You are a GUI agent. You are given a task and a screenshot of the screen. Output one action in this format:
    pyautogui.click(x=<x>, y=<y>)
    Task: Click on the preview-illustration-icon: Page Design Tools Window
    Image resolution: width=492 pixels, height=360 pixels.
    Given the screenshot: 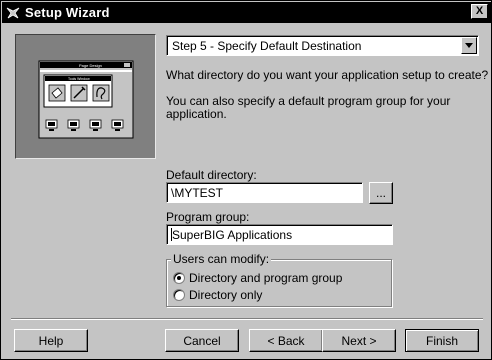 What is the action you would take?
    pyautogui.click(x=86, y=99)
    